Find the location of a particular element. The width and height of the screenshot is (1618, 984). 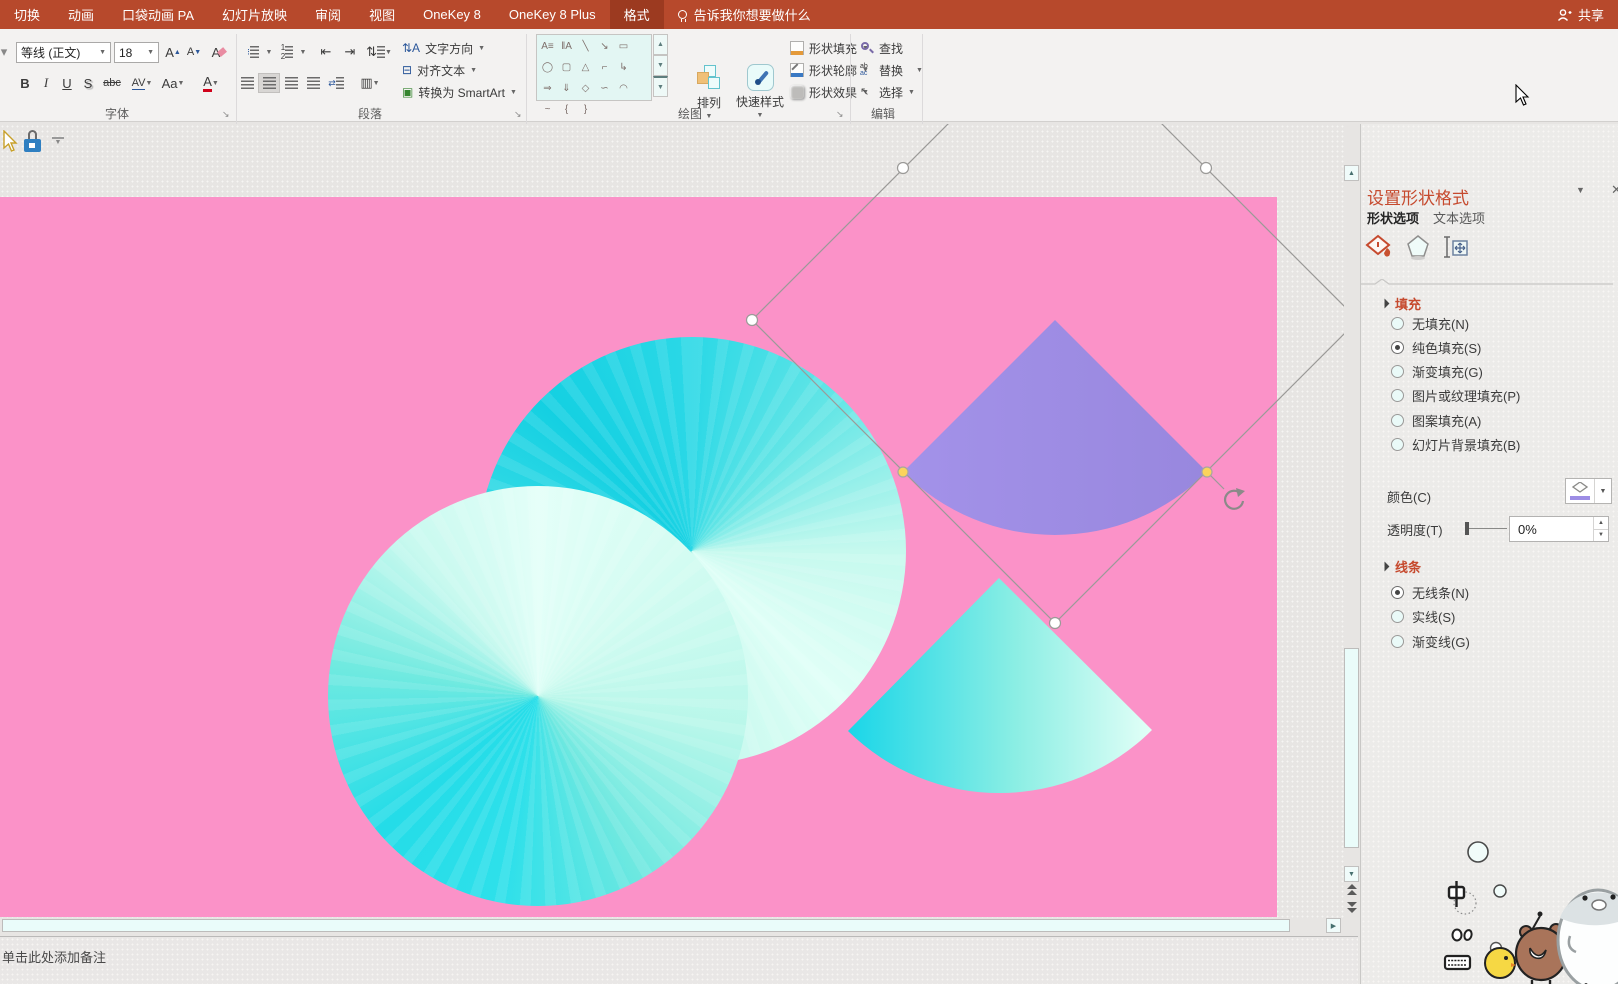

gallery-shape-14: ◠ is located at coordinates (623, 88).